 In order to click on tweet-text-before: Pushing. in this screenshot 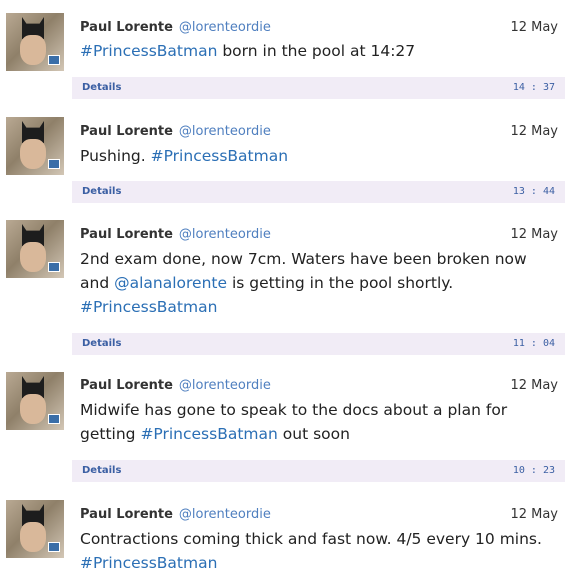, I will do `click(115, 156)`.